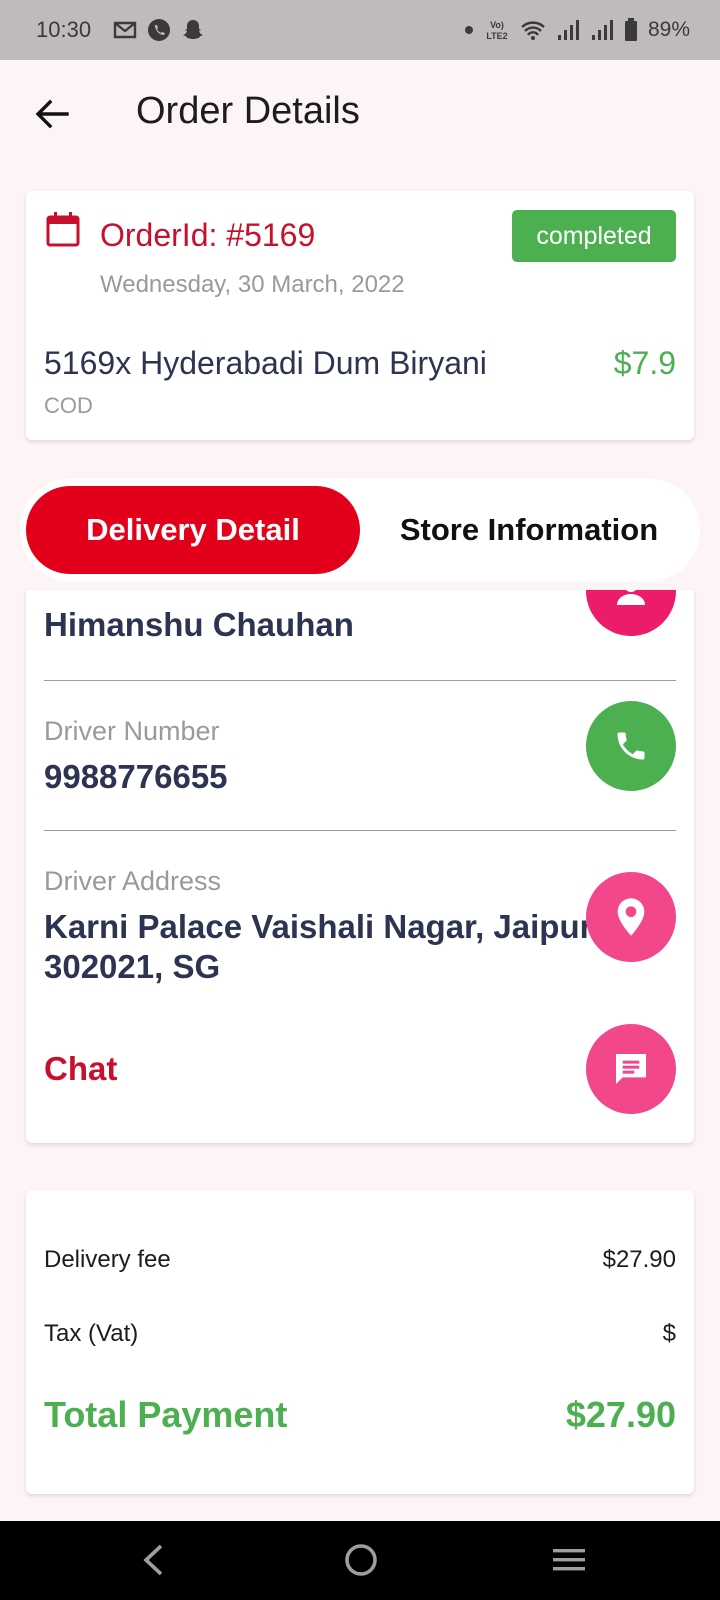 The width and height of the screenshot is (720, 1600). What do you see at coordinates (63, 231) in the screenshot?
I see `calendar-icon` at bounding box center [63, 231].